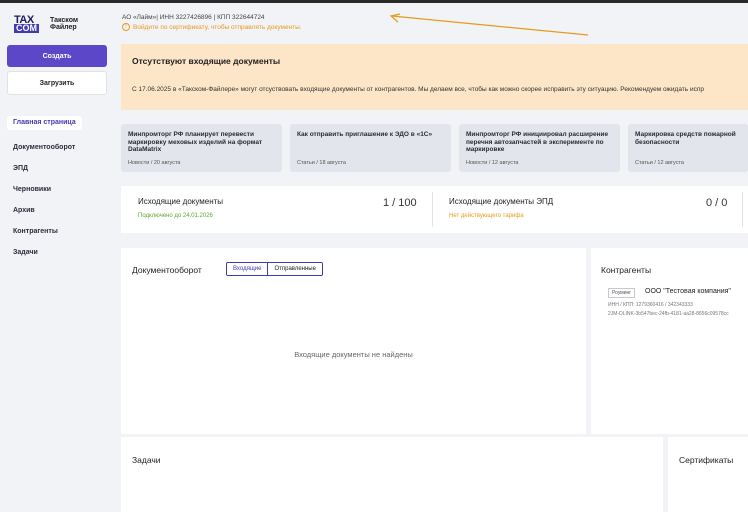 This screenshot has width=748, height=512. I want to click on counterparty-name: ООО "Тестовая компания", so click(688, 291).